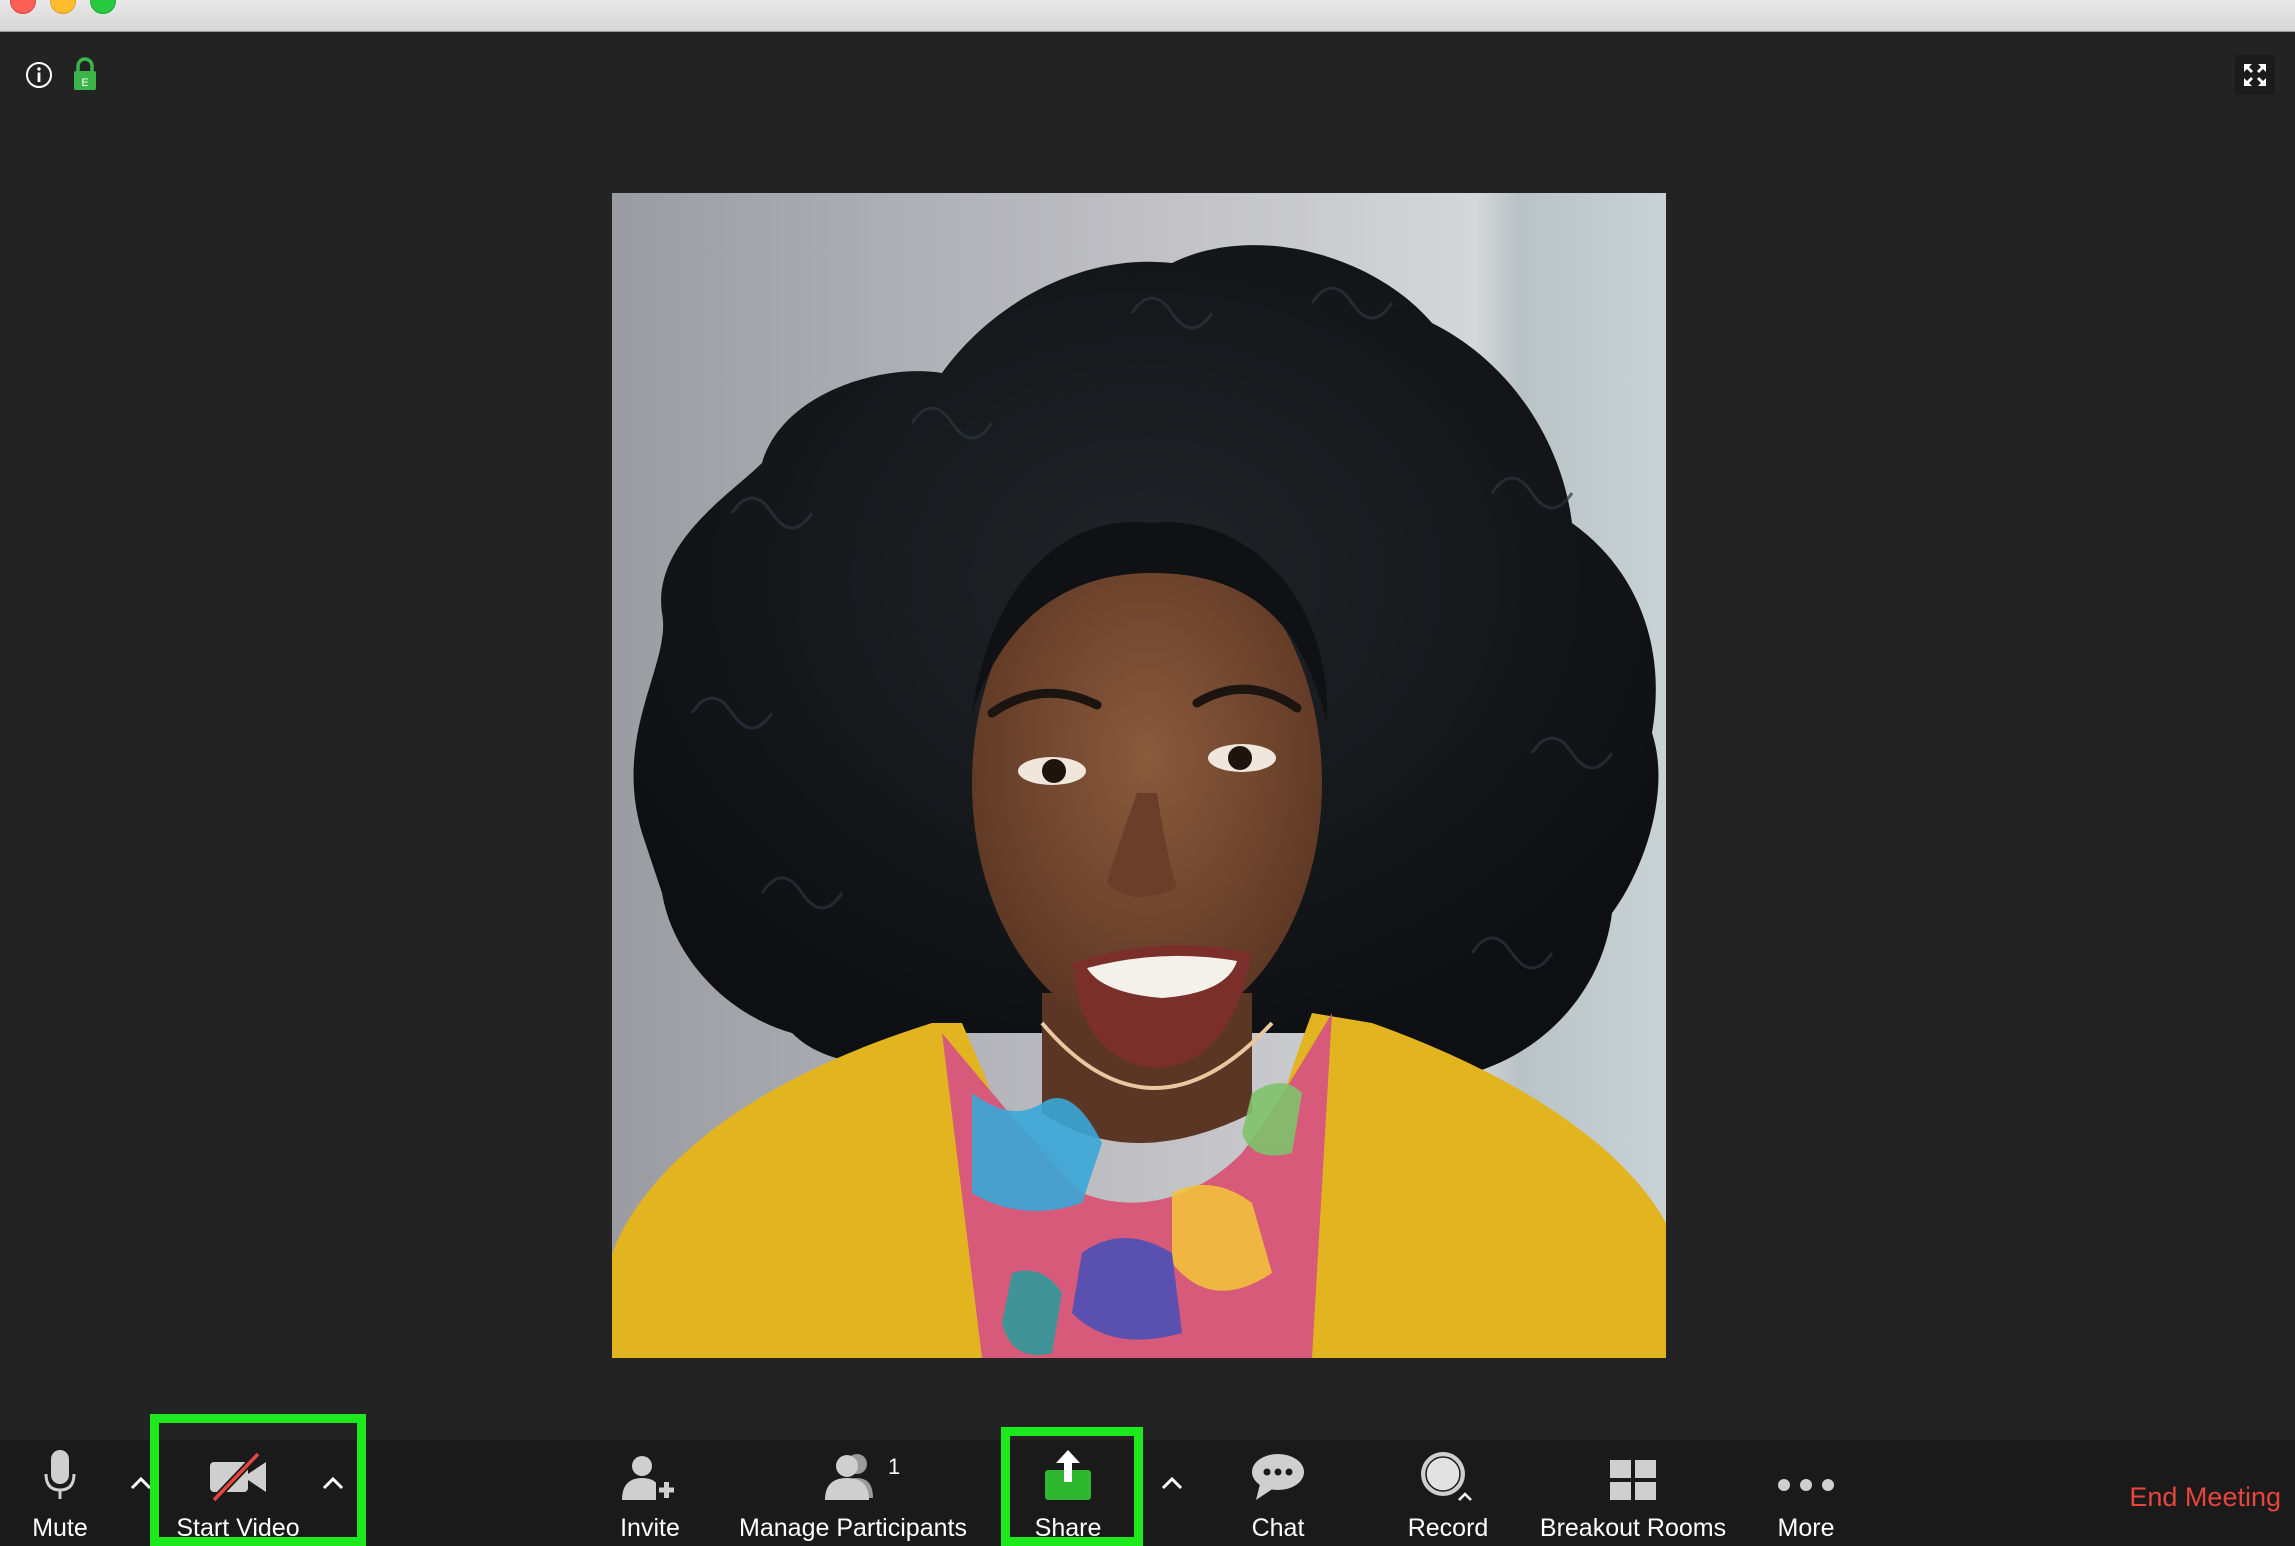  Describe the element at coordinates (1068, 1528) in the screenshot. I see `share-label: Share` at that location.